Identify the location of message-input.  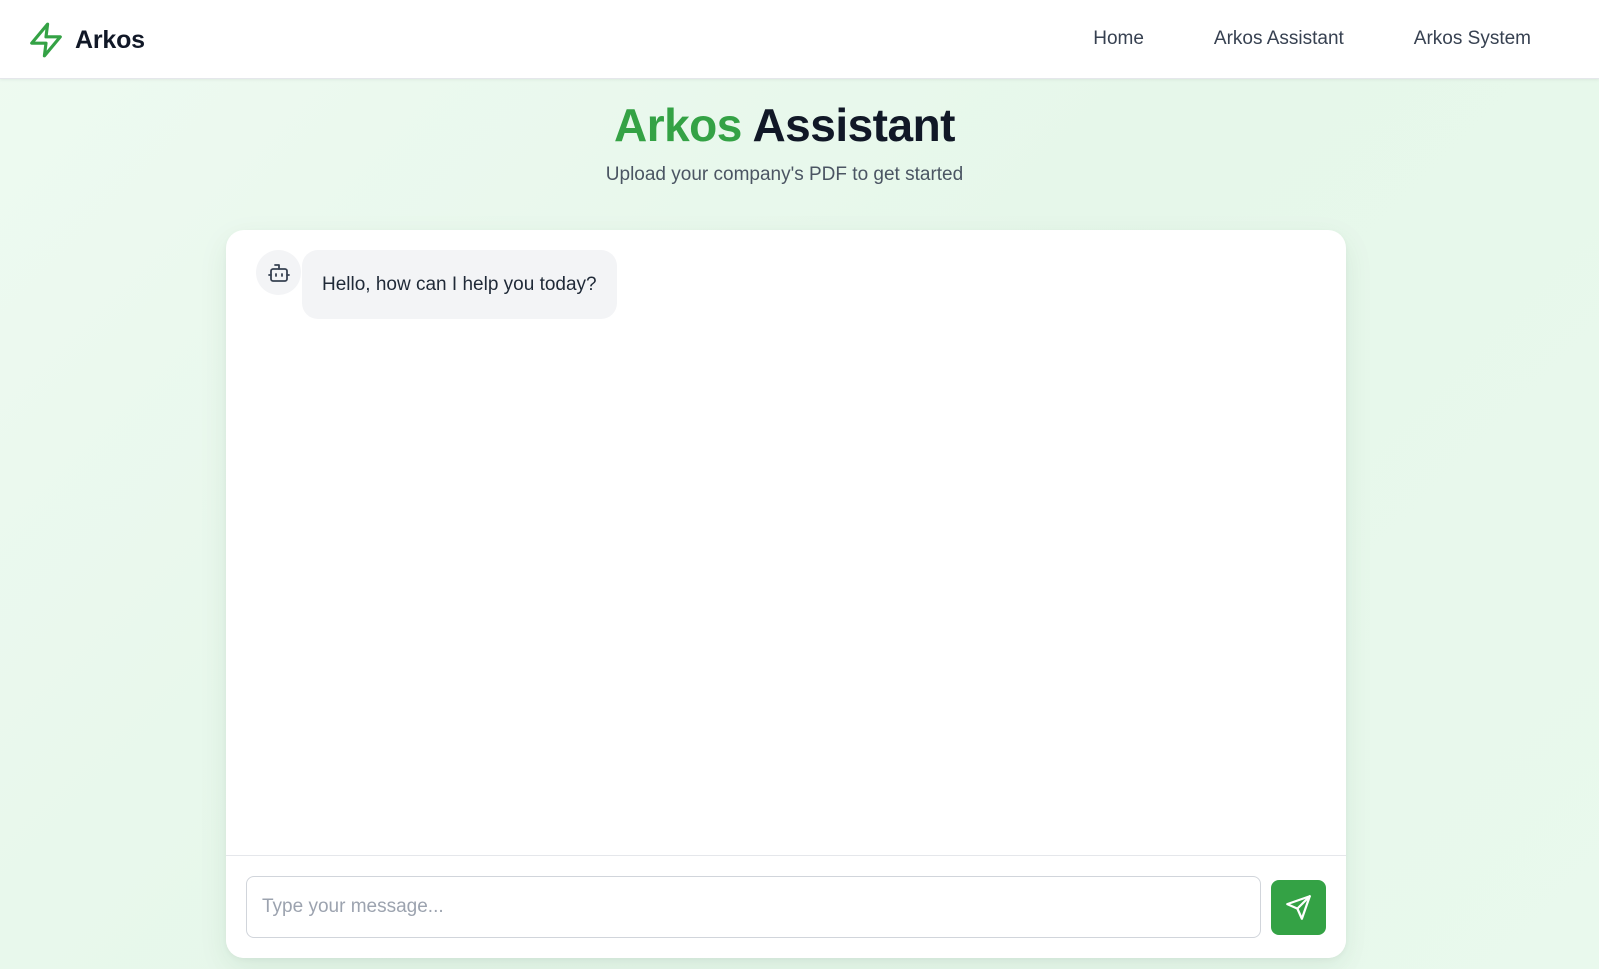
(753, 907).